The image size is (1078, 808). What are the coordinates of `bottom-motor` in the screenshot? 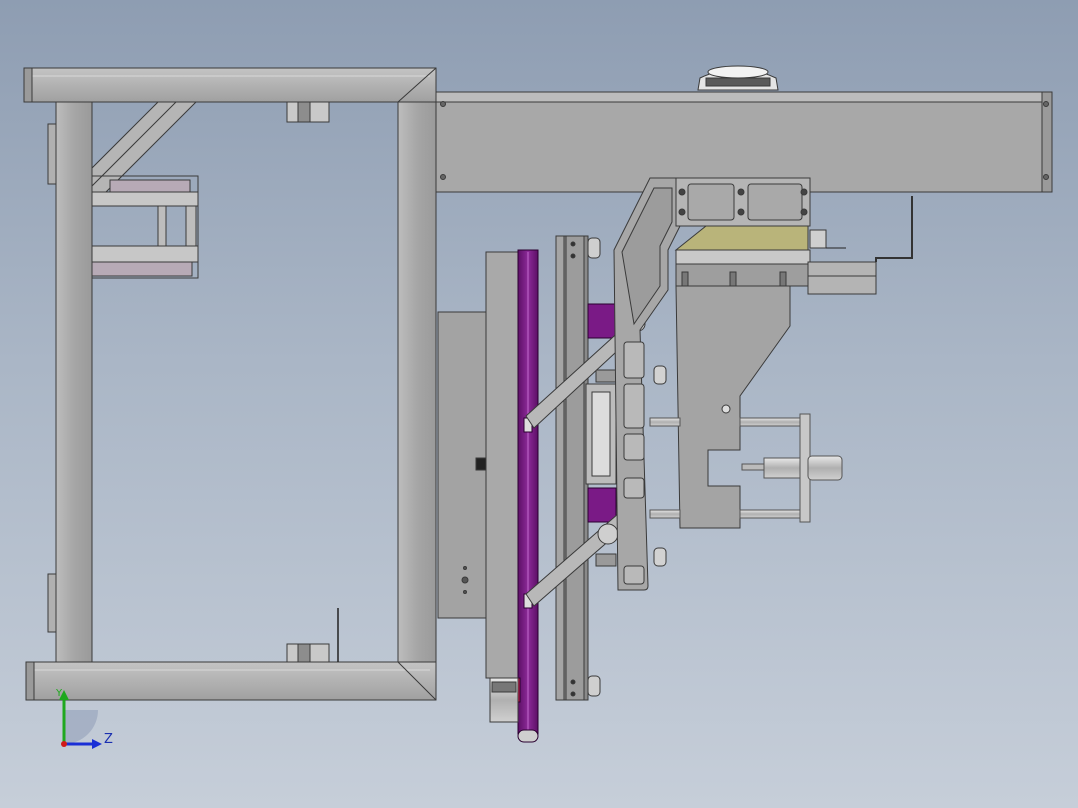 It's located at (504, 700).